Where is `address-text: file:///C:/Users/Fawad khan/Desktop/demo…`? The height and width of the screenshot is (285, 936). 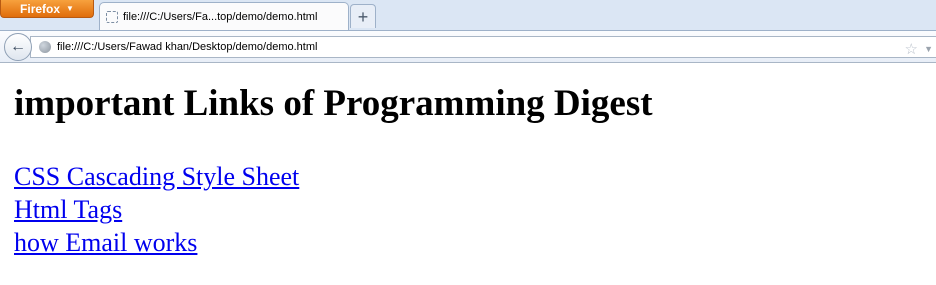 address-text: file:///C:/Users/Fawad khan/Desktop/demo… is located at coordinates (187, 47).